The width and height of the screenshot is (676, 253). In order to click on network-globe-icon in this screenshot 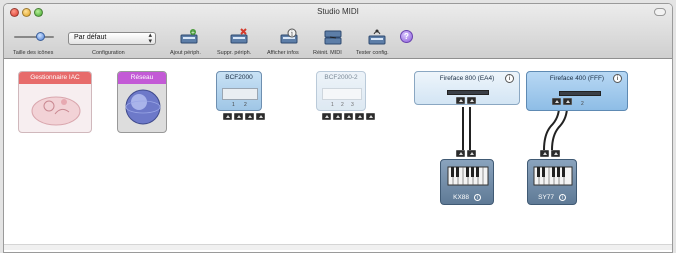, I will do `click(143, 107)`.